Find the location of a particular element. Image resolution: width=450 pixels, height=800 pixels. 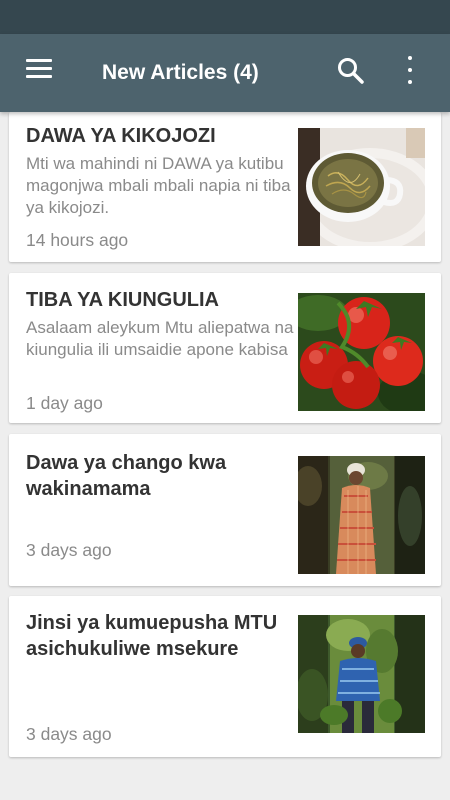

article-time: 14 hours ago is located at coordinates (77, 240).